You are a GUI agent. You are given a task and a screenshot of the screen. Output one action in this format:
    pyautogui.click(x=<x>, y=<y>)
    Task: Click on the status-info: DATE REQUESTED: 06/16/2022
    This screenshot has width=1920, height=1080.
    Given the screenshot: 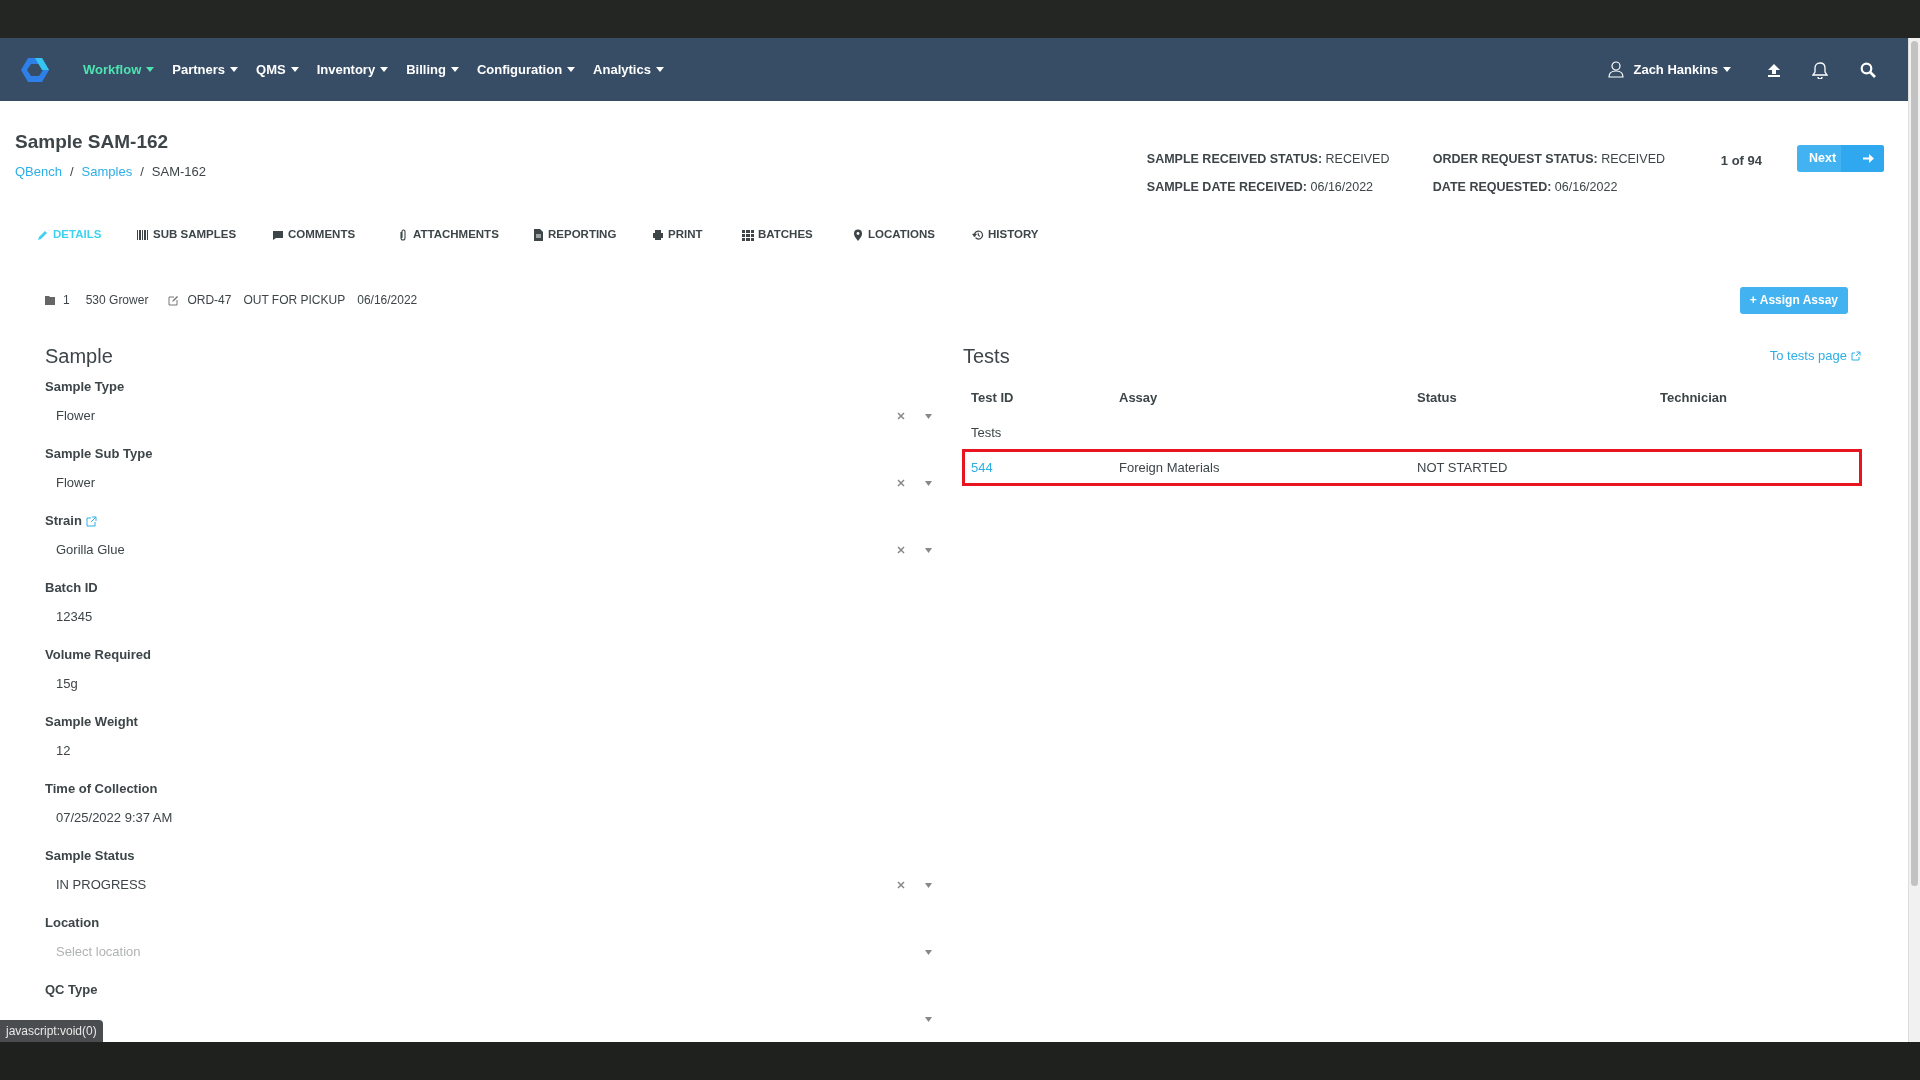 What is the action you would take?
    pyautogui.click(x=1525, y=187)
    